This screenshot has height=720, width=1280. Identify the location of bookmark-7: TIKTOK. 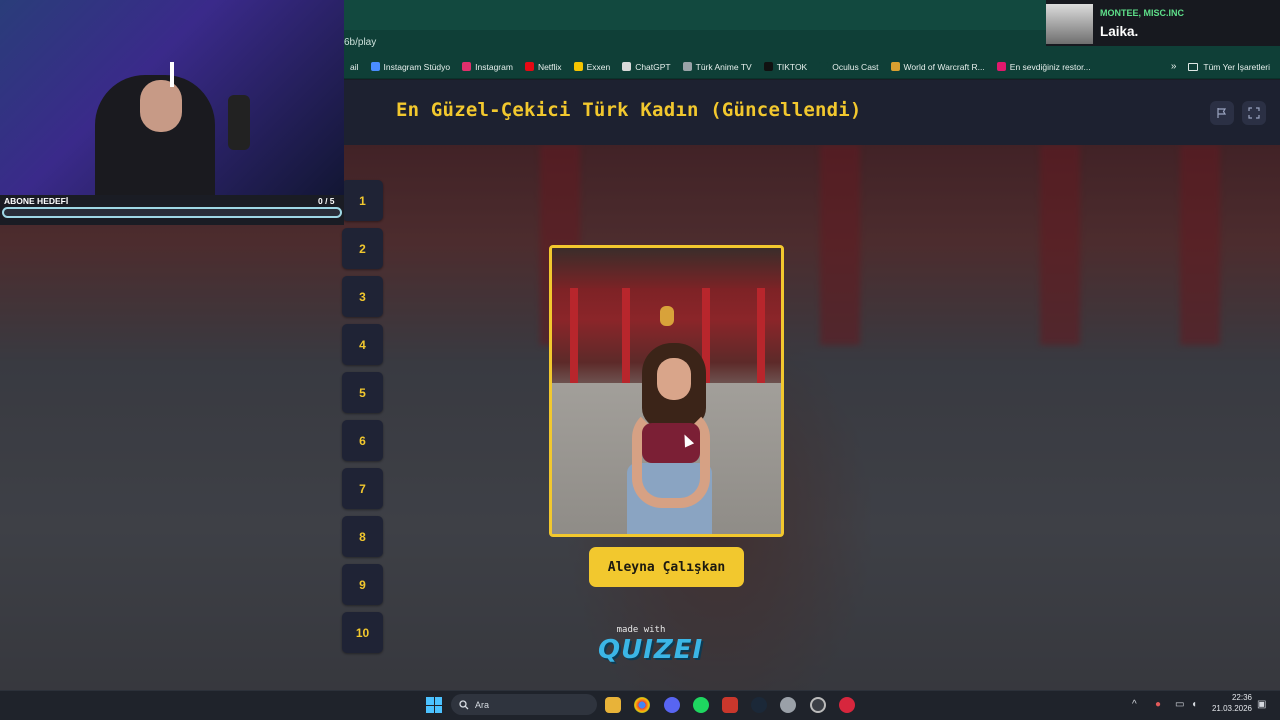
(786, 67).